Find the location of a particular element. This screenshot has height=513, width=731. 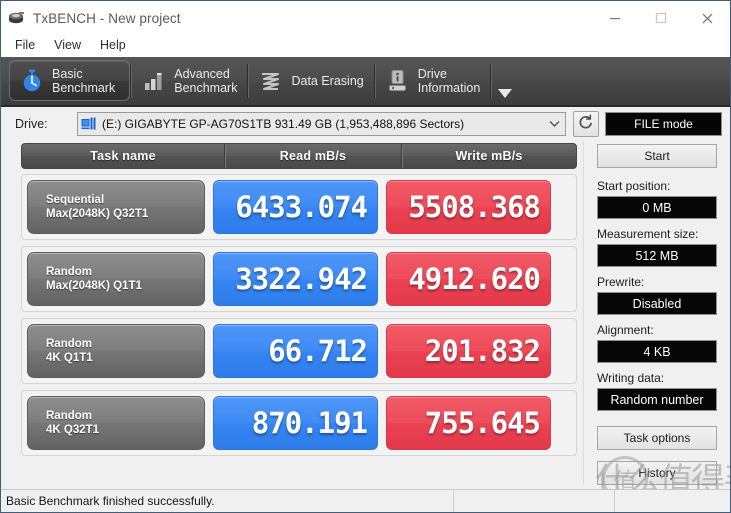

table-header: Task name Read mB/s Write mB/s is located at coordinates (299, 156).